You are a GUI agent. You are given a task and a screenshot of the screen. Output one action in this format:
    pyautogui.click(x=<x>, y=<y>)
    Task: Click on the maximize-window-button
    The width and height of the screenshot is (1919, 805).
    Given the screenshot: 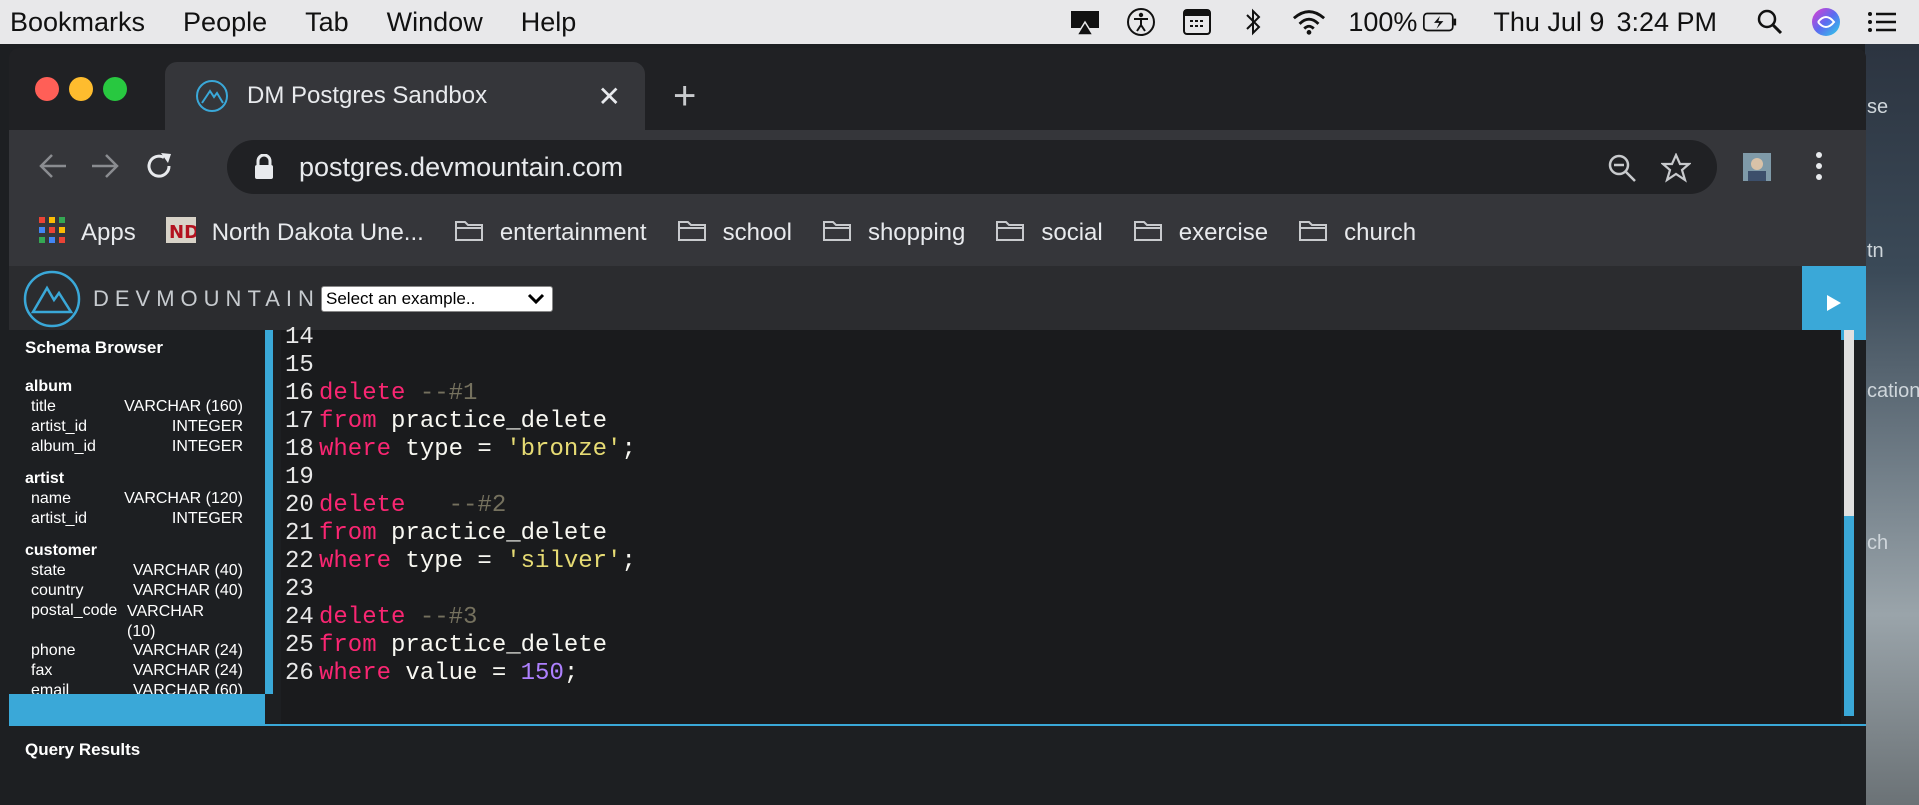 What is the action you would take?
    pyautogui.click(x=115, y=89)
    